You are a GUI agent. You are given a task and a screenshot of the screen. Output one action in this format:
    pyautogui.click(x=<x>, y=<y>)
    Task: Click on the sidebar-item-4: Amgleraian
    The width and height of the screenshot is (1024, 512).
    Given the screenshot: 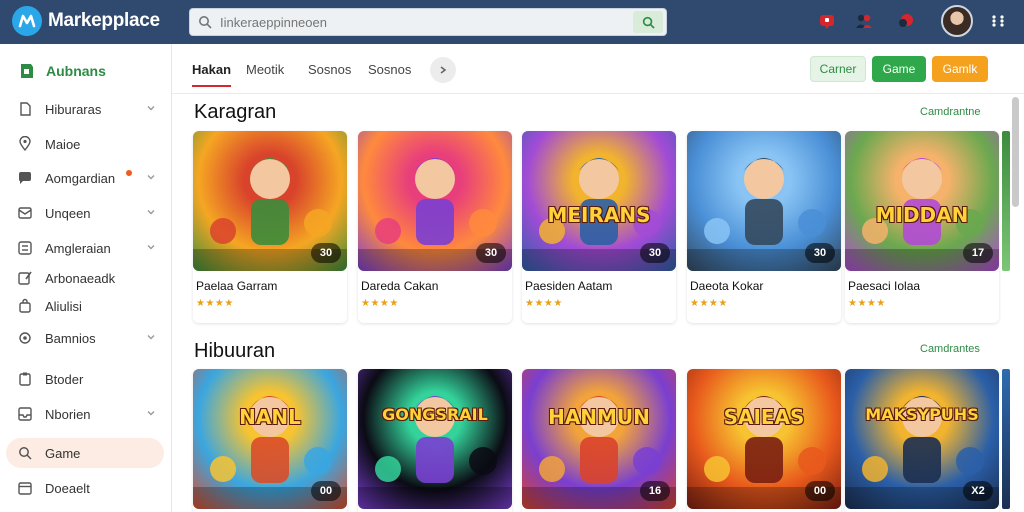 What is the action you would take?
    pyautogui.click(x=85, y=248)
    